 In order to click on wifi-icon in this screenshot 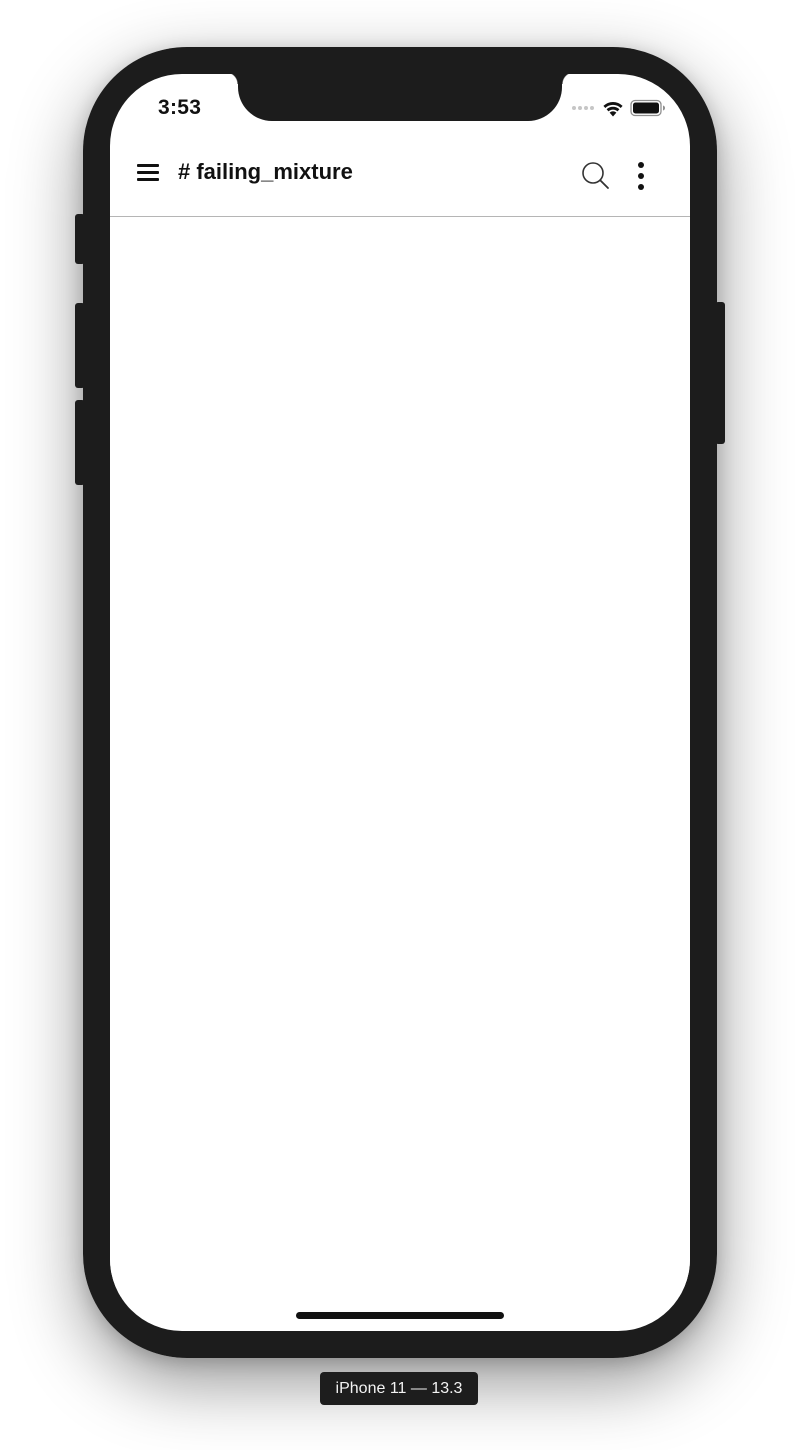, I will do `click(613, 108)`.